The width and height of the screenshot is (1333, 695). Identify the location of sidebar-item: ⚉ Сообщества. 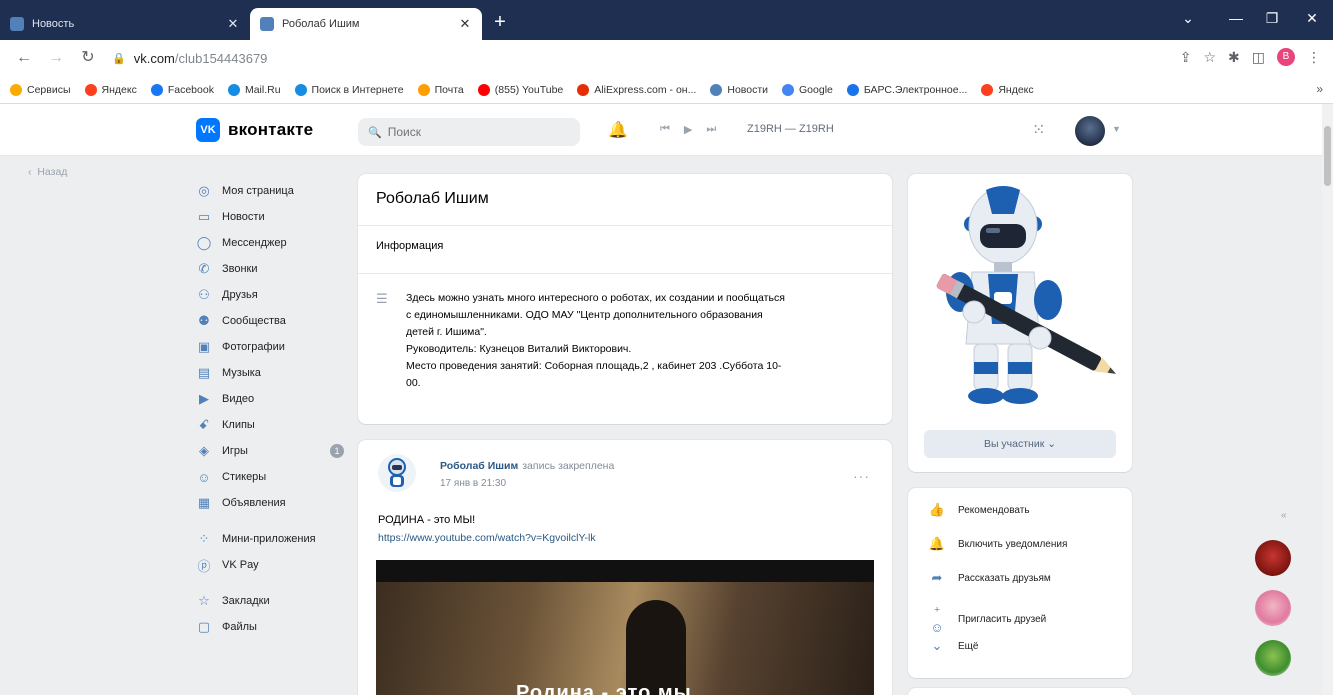
(269, 321).